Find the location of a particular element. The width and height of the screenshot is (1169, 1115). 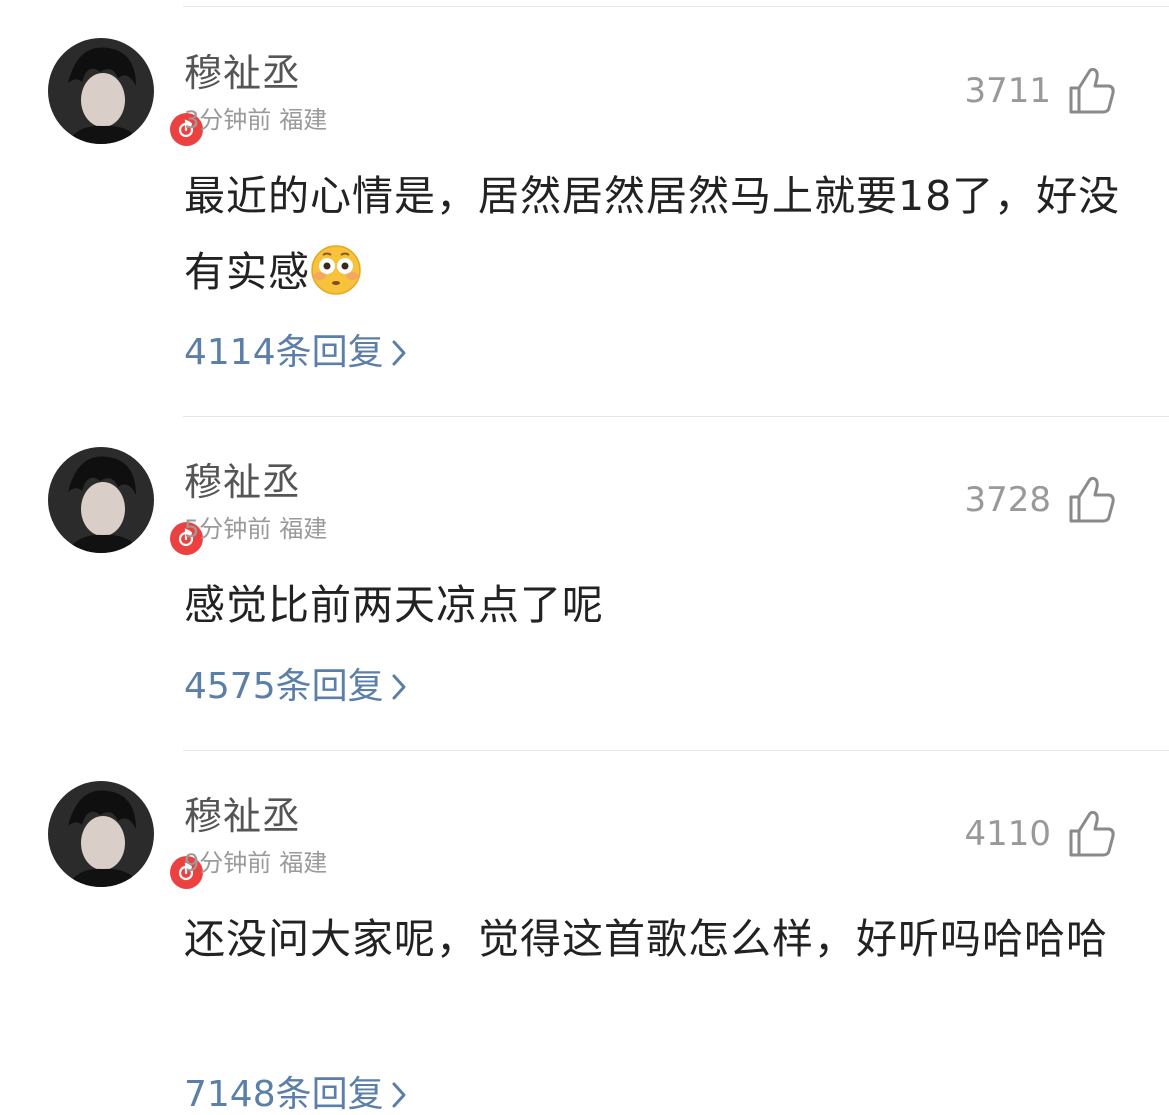

like-button: 3728 is located at coordinates (1040, 500).